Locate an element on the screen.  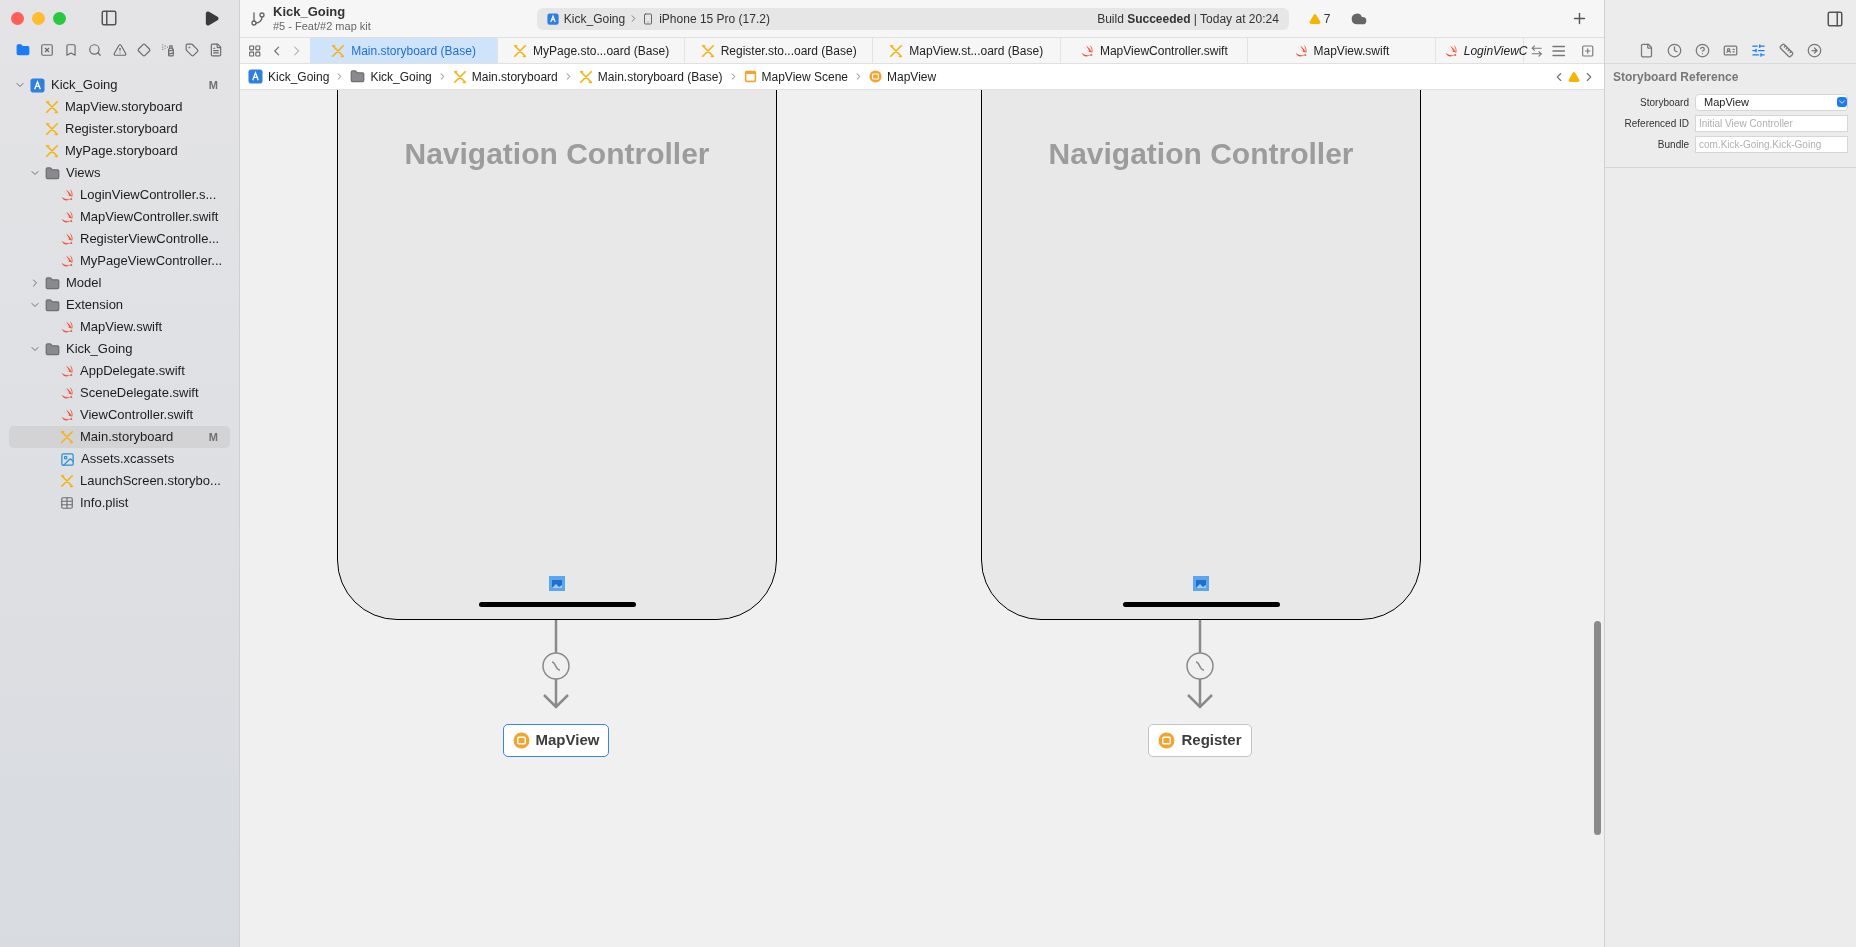
storyboard-popup: MapView is located at coordinates (1771, 102).